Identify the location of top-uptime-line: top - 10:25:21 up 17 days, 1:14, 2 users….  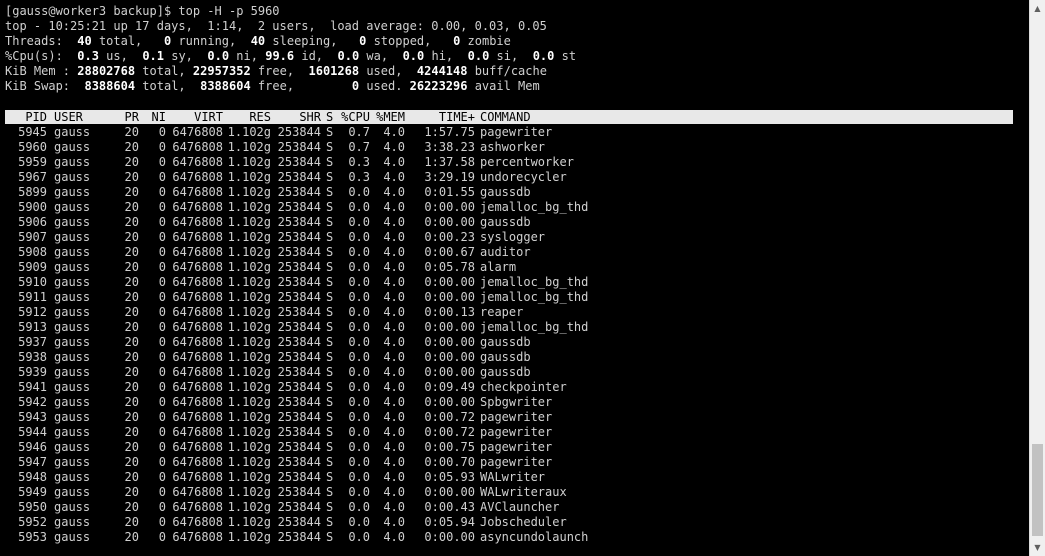
(276, 26).